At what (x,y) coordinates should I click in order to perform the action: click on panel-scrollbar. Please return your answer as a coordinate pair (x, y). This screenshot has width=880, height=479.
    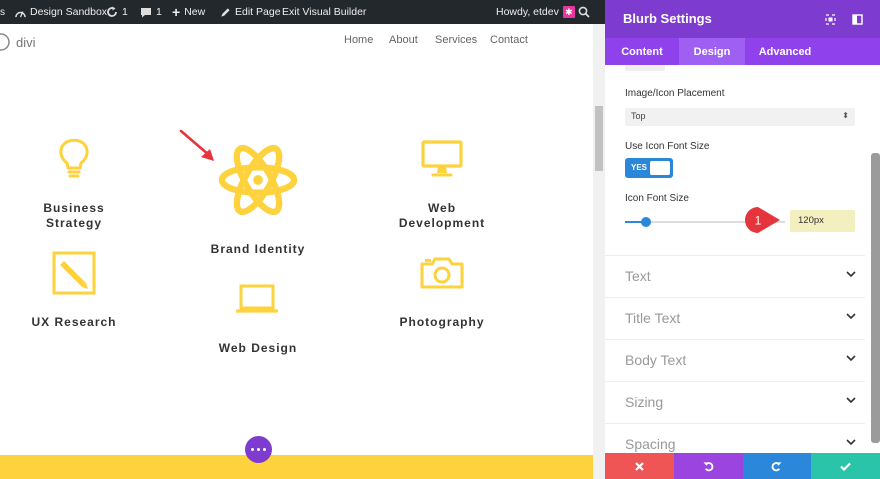
    Looking at the image, I should click on (873, 259).